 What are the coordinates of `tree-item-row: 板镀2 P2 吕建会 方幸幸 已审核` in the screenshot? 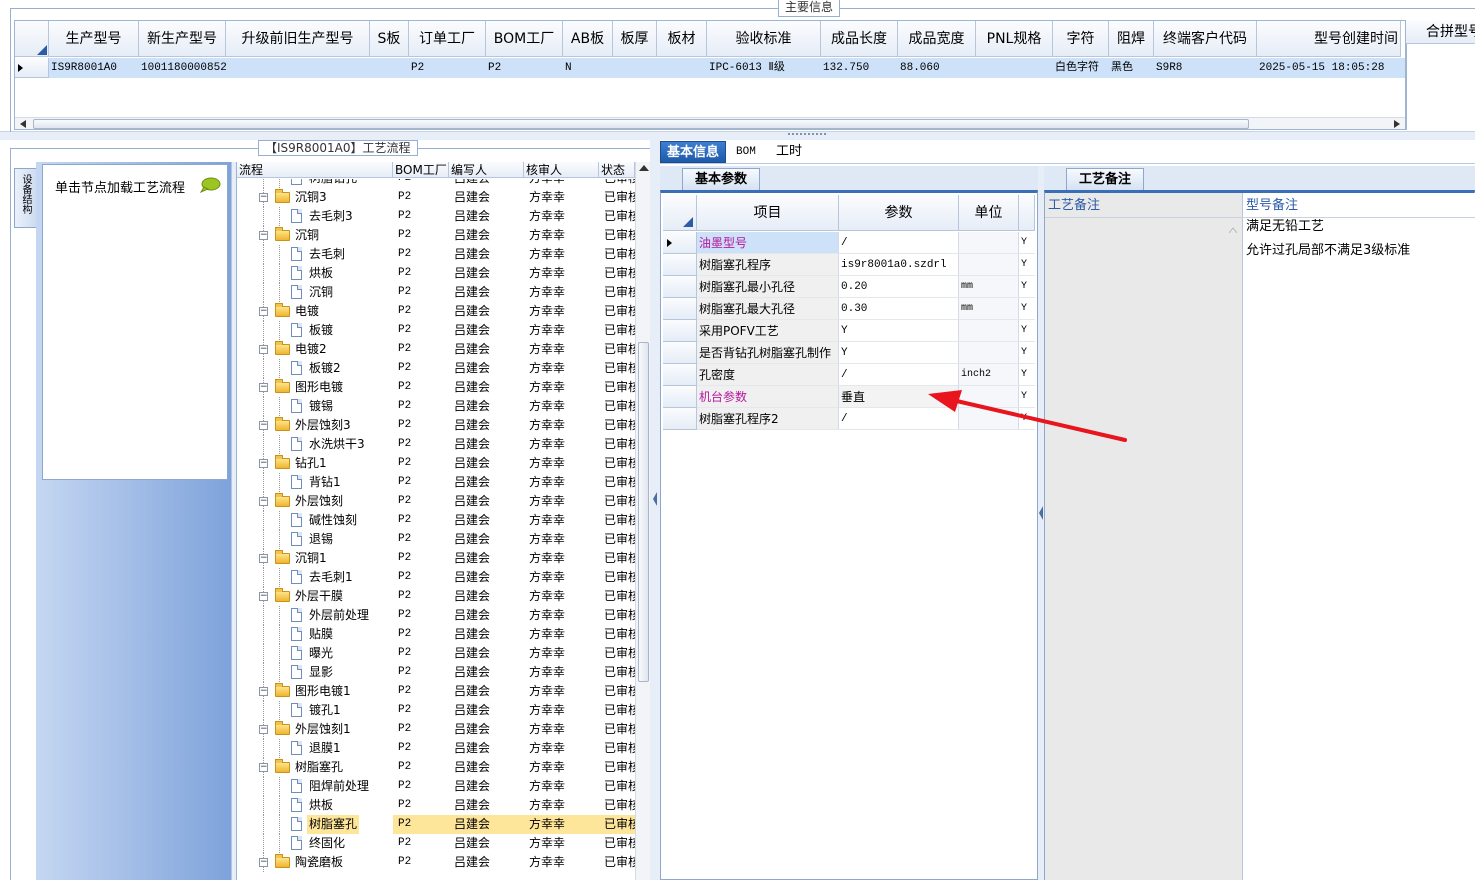 It's located at (436, 368).